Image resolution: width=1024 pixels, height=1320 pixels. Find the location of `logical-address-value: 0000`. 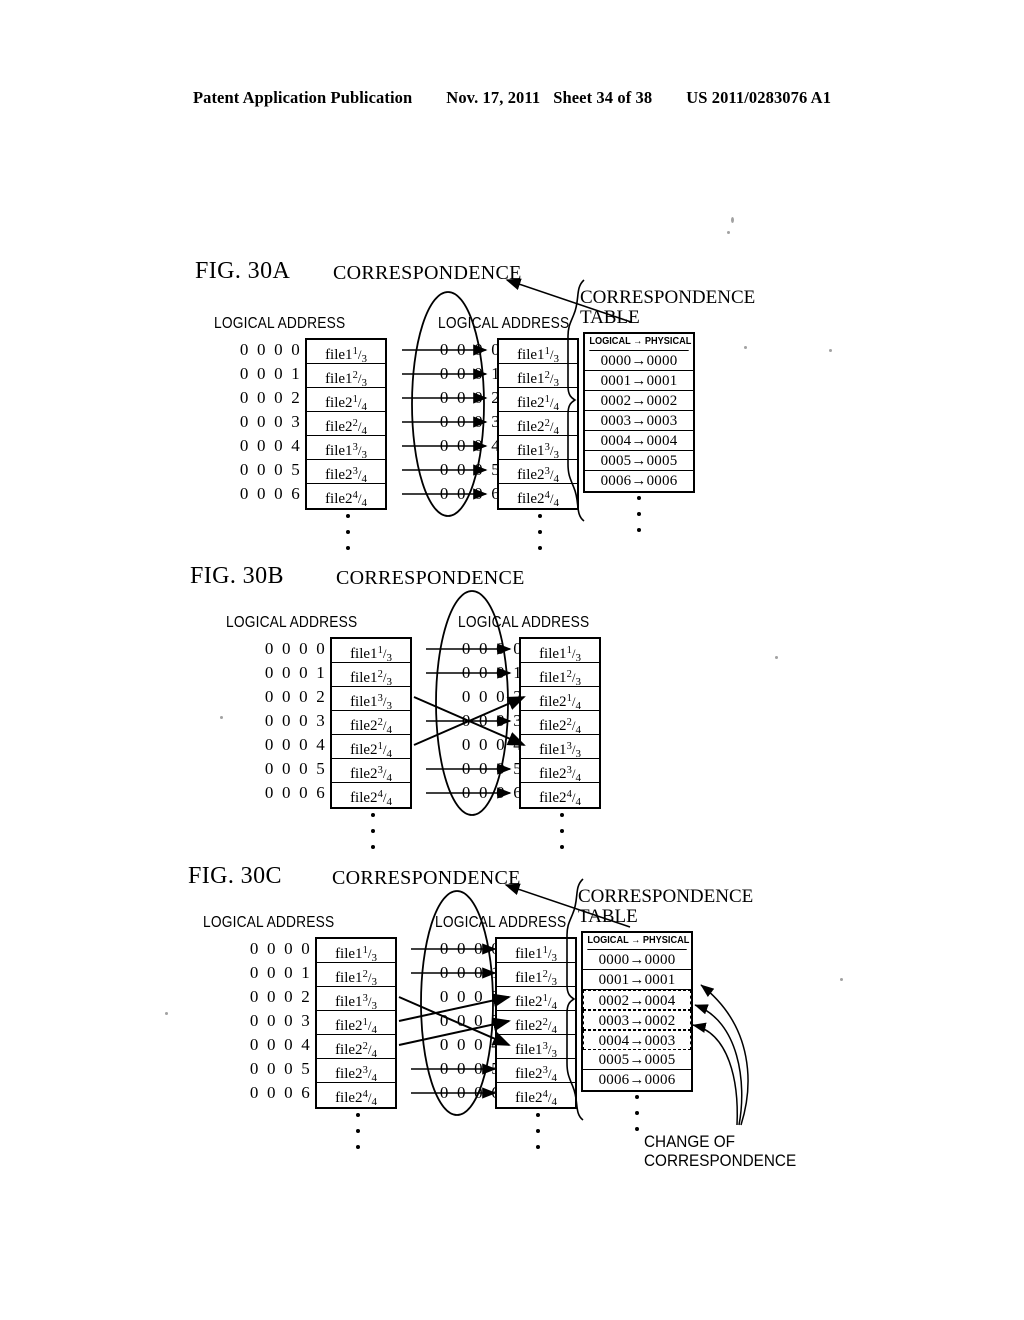

logical-address-value: 0000 is located at coordinates (614, 960).